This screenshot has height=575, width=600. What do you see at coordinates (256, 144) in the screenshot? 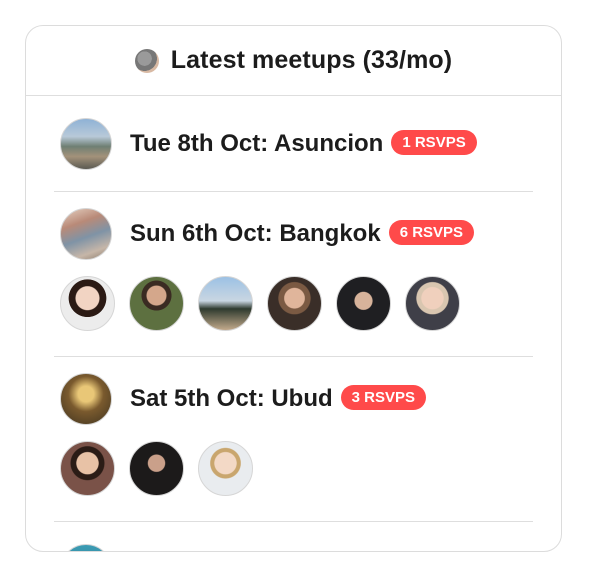
I see `meetup-title: Tue 8th Oct: Asuncion` at bounding box center [256, 144].